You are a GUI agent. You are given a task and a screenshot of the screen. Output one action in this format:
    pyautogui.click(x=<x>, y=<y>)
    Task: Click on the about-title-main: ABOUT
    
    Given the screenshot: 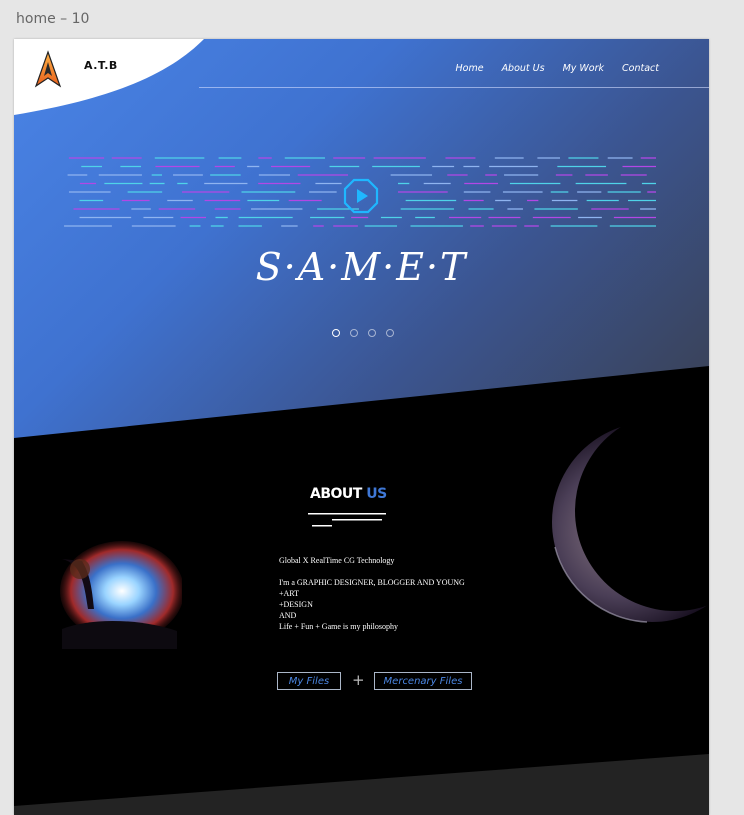 What is the action you would take?
    pyautogui.click(x=336, y=494)
    